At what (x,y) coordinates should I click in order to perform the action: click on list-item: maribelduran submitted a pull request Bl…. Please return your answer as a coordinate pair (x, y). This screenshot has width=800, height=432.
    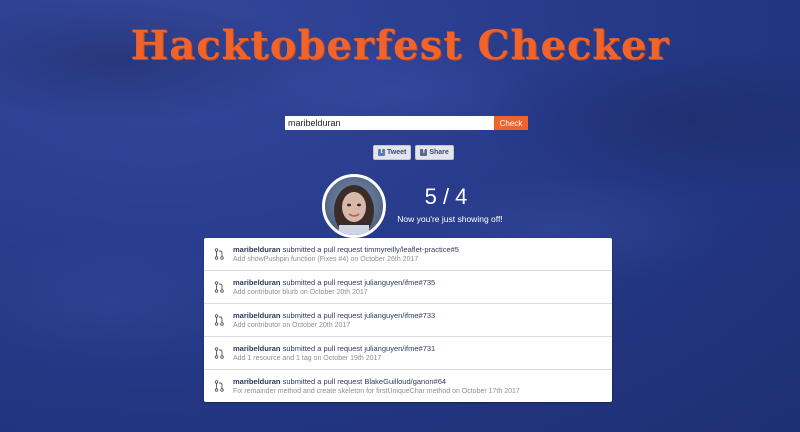
    Looking at the image, I should click on (408, 386).